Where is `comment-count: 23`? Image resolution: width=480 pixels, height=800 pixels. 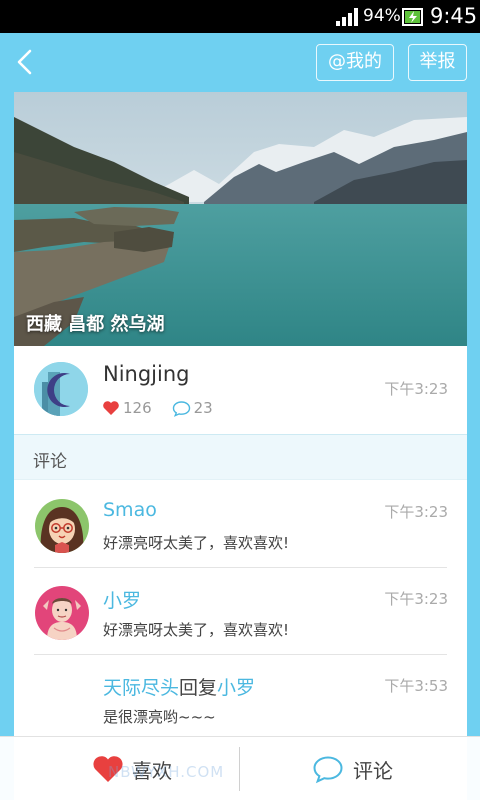
comment-count: 23 is located at coordinates (203, 408).